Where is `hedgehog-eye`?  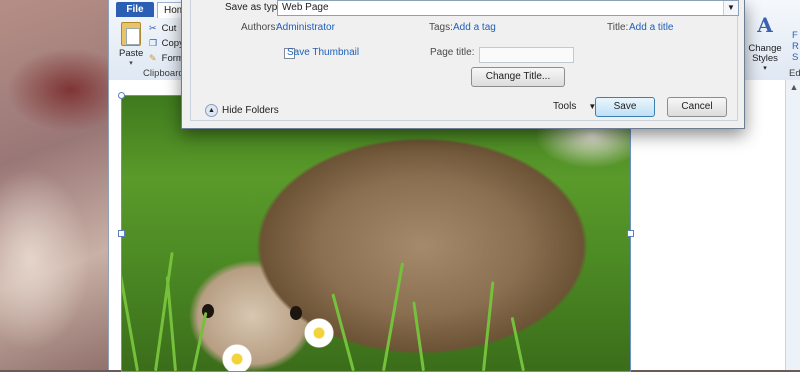
hedgehog-eye is located at coordinates (296, 313).